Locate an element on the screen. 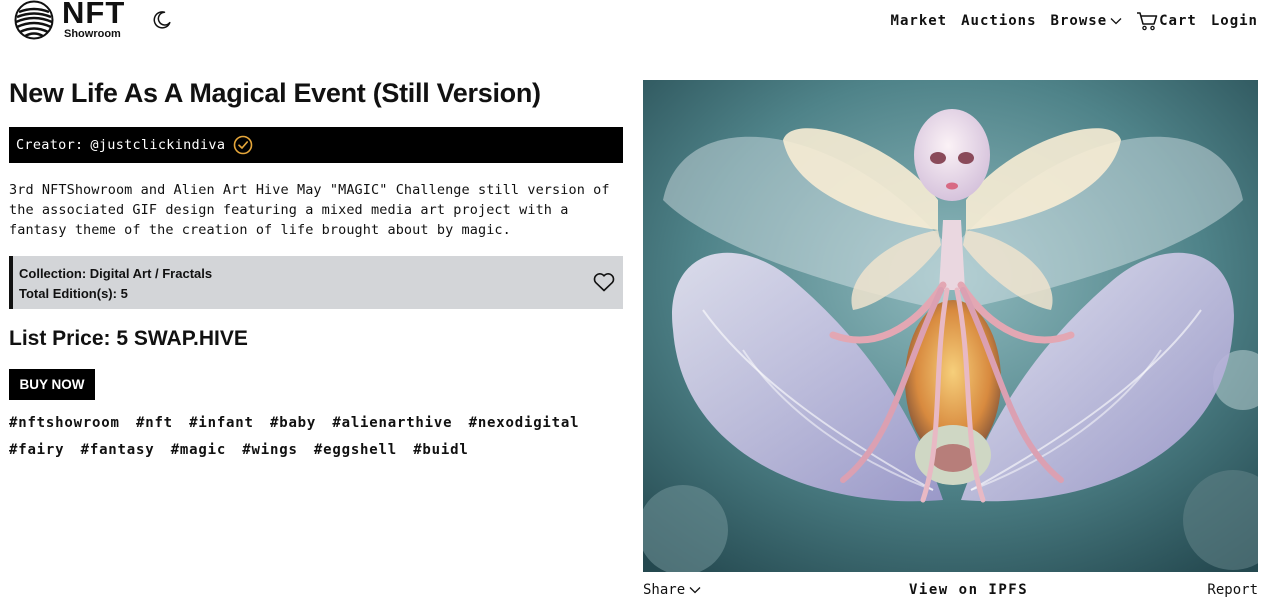 The width and height of the screenshot is (1280, 610). tag-item: #infant is located at coordinates (221, 423).